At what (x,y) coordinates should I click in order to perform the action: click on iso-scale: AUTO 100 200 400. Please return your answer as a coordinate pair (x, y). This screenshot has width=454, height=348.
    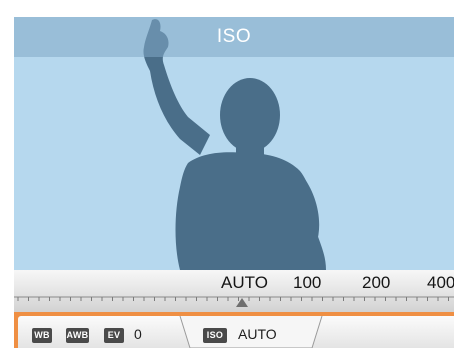
    Looking at the image, I should click on (234, 292).